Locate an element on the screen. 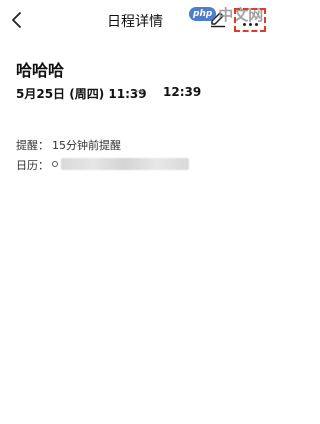 This screenshot has width=320, height=424. more-options-button is located at coordinates (250, 21).